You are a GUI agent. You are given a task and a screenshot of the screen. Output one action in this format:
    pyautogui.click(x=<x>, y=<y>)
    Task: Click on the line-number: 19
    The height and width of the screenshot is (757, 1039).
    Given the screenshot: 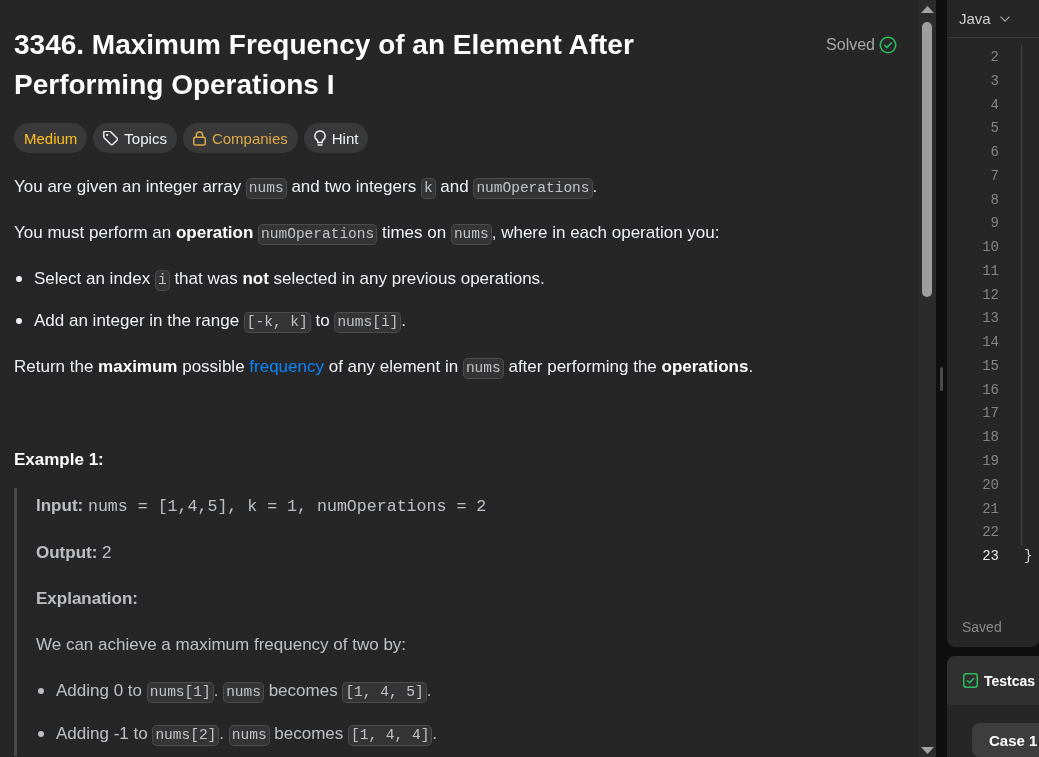 What is the action you would take?
    pyautogui.click(x=990, y=461)
    